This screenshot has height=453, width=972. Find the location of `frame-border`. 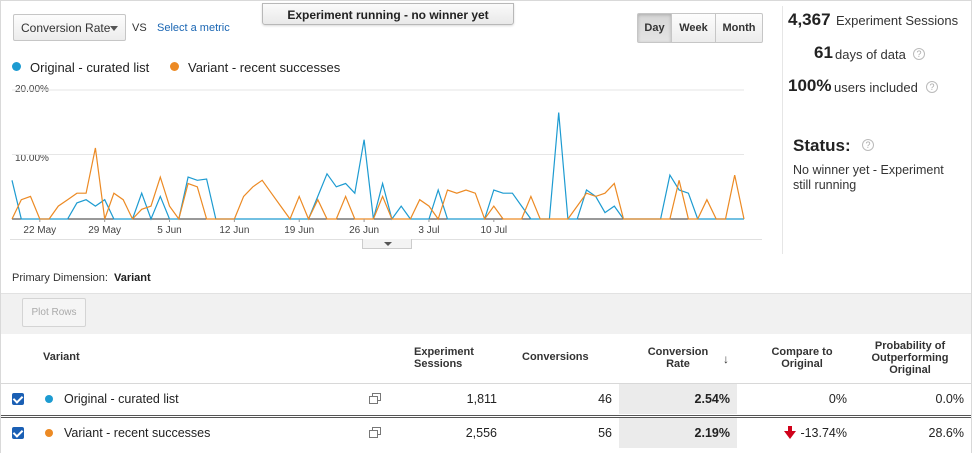

frame-border is located at coordinates (486, 0).